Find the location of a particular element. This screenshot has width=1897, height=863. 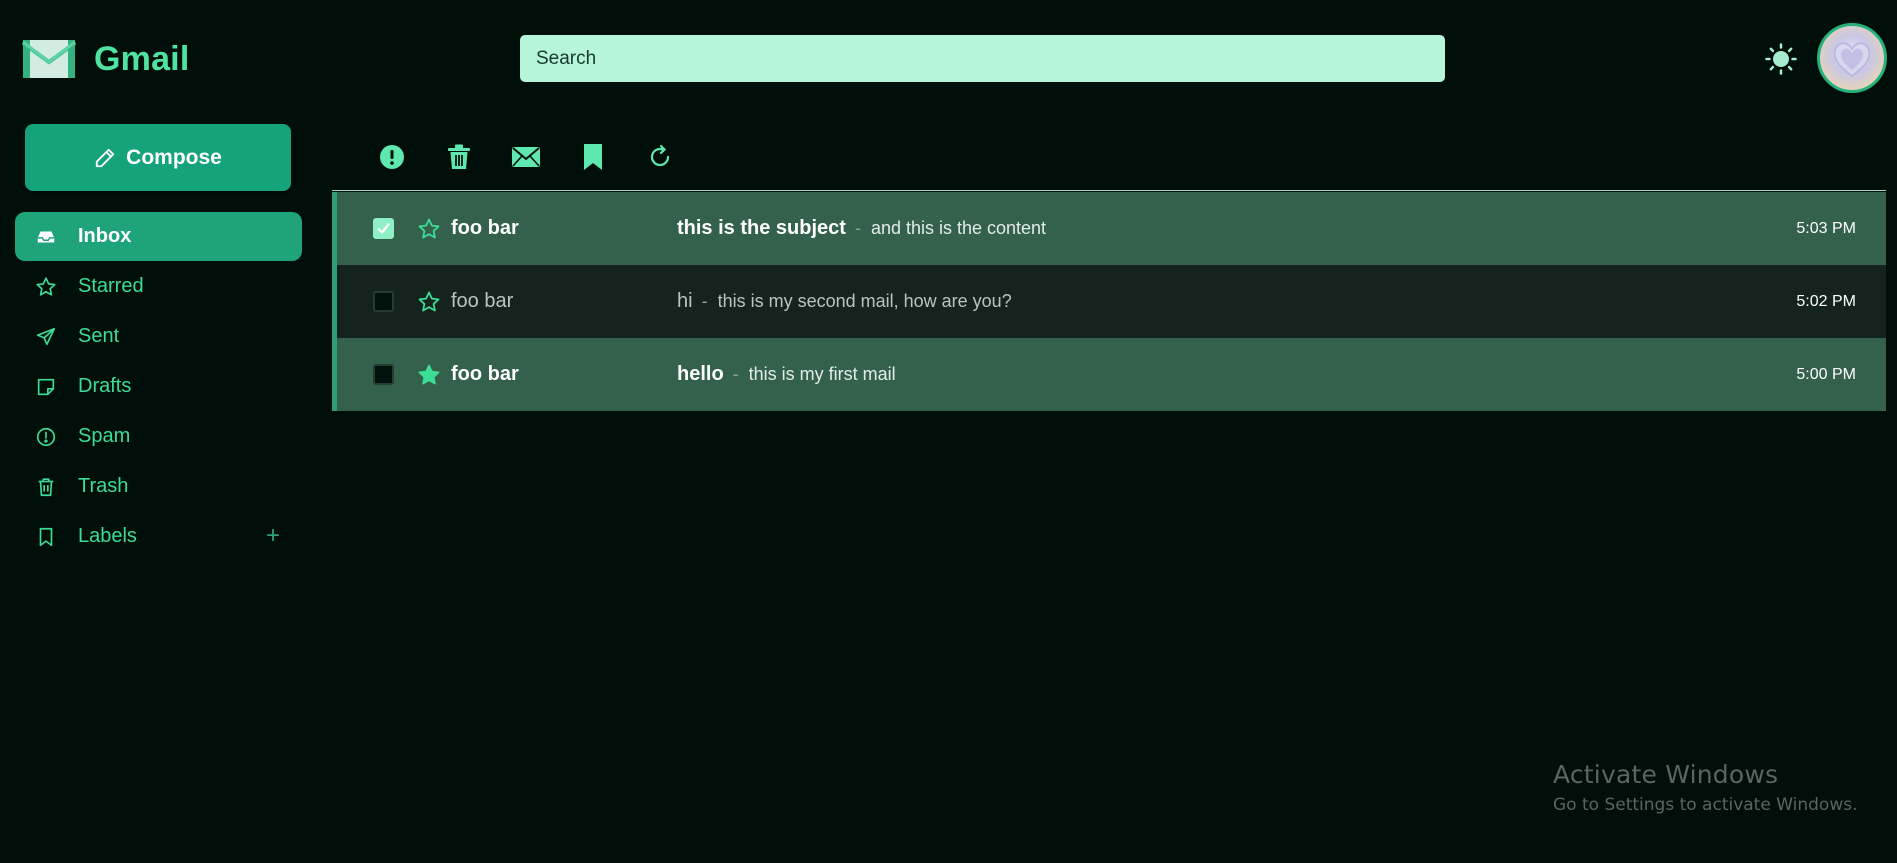

sidebar-item-label: Trash is located at coordinates (103, 486).